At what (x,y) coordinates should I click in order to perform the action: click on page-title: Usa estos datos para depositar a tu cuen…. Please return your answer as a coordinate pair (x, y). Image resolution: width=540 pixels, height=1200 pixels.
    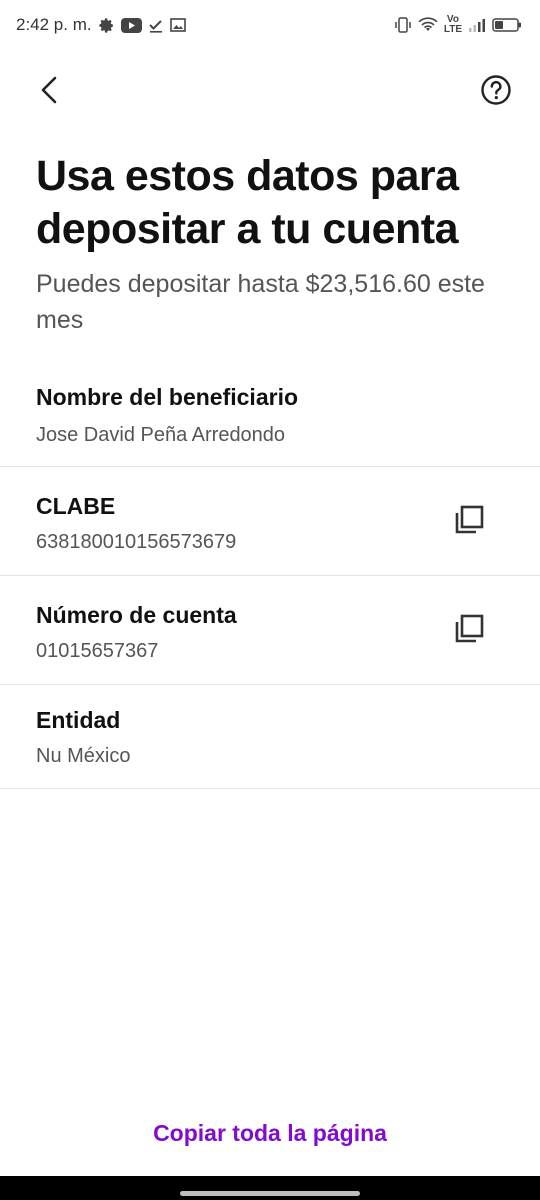
    Looking at the image, I should click on (247, 202).